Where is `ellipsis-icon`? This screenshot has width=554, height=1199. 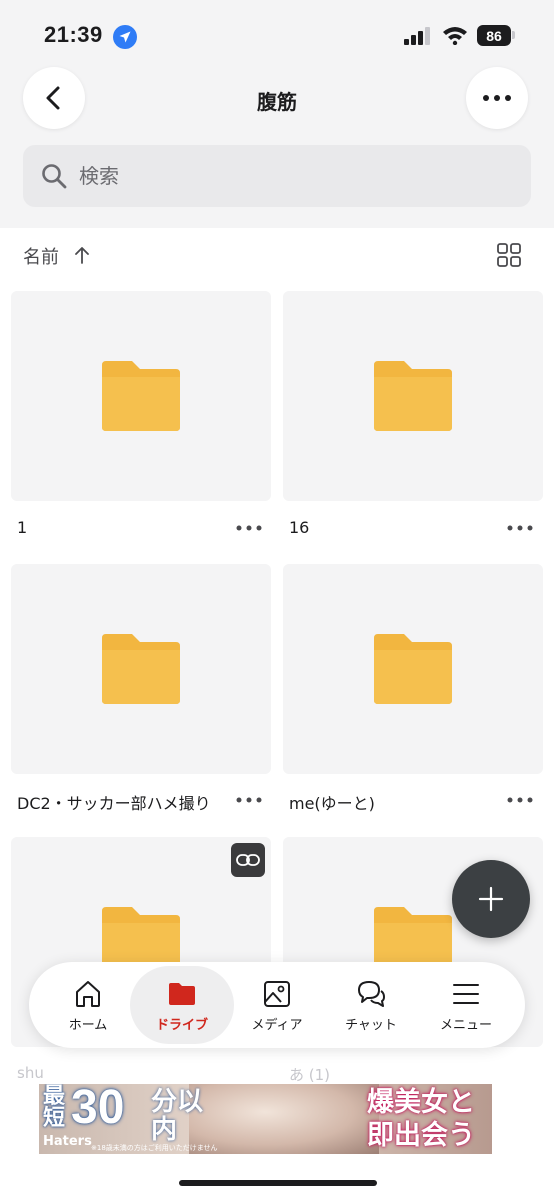 ellipsis-icon is located at coordinates (497, 98).